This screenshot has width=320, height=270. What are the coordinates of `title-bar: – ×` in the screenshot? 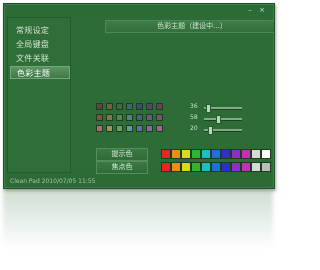 It's located at (139, 9).